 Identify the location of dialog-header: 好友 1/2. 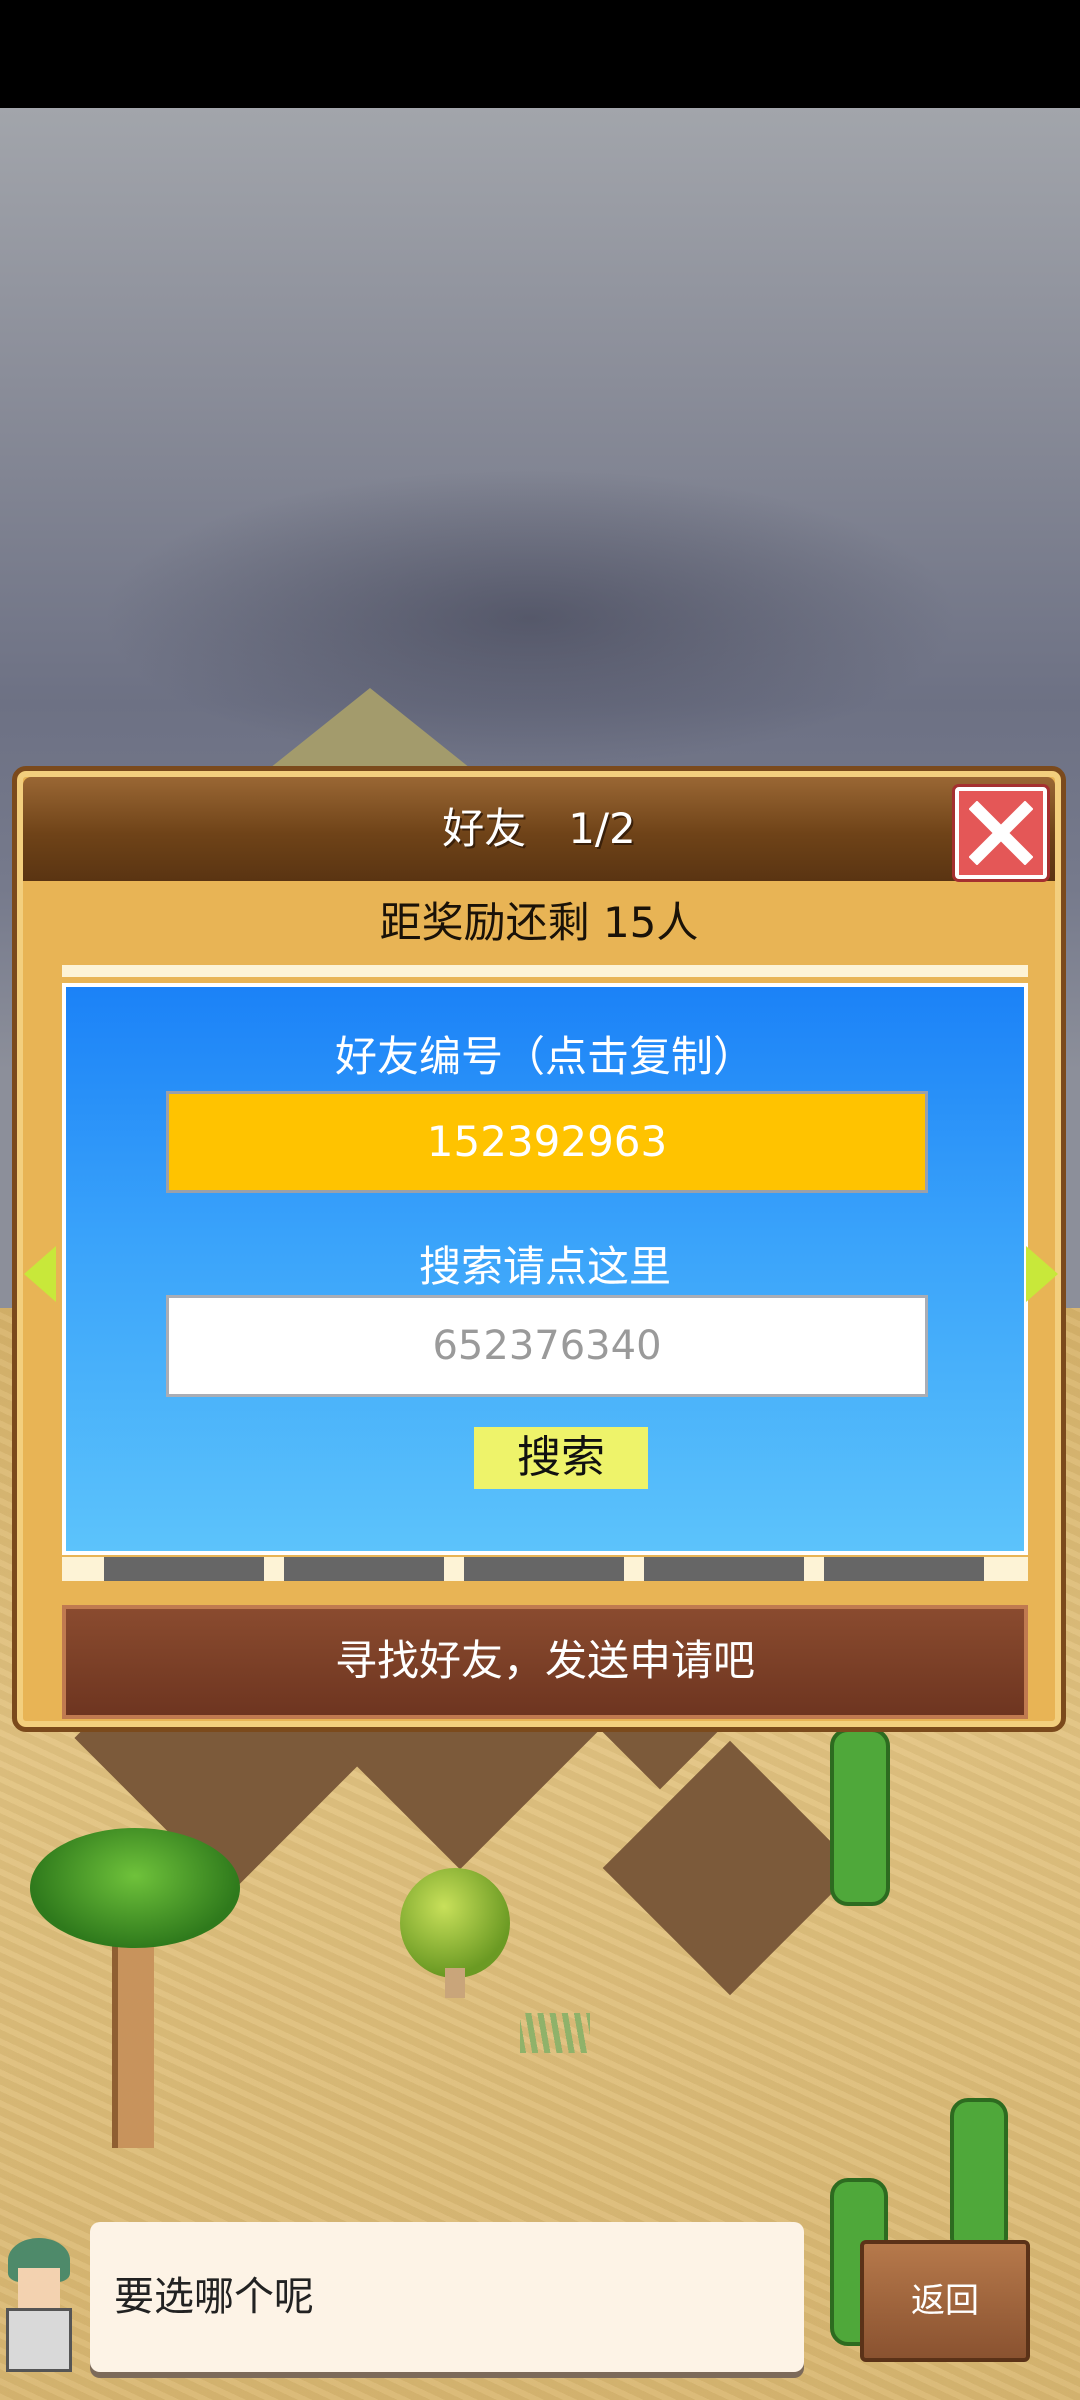
(539, 829).